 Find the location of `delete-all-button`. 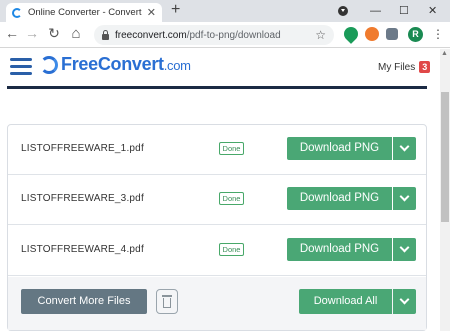

delete-all-button is located at coordinates (167, 301).